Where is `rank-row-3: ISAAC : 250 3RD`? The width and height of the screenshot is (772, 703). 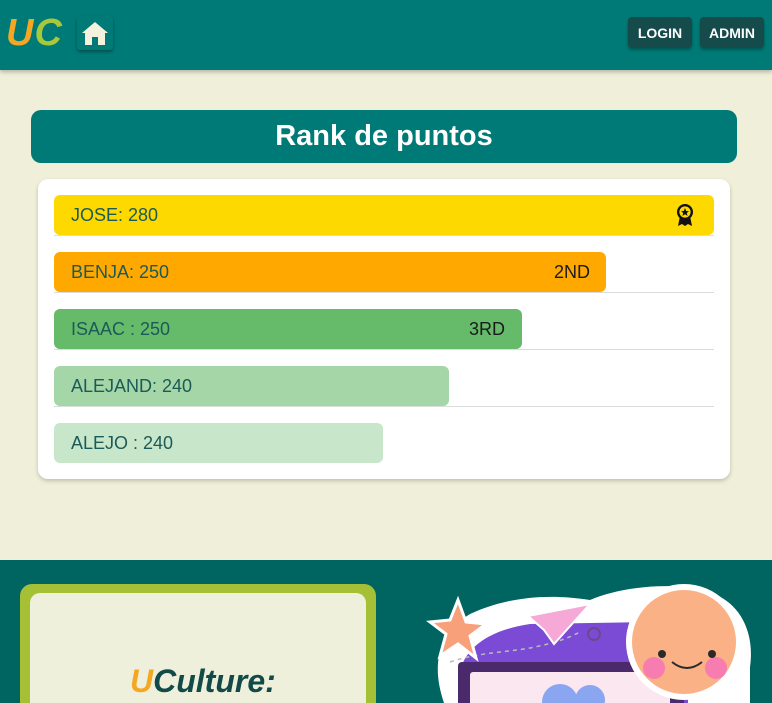 rank-row-3: ISAAC : 250 3RD is located at coordinates (384, 321).